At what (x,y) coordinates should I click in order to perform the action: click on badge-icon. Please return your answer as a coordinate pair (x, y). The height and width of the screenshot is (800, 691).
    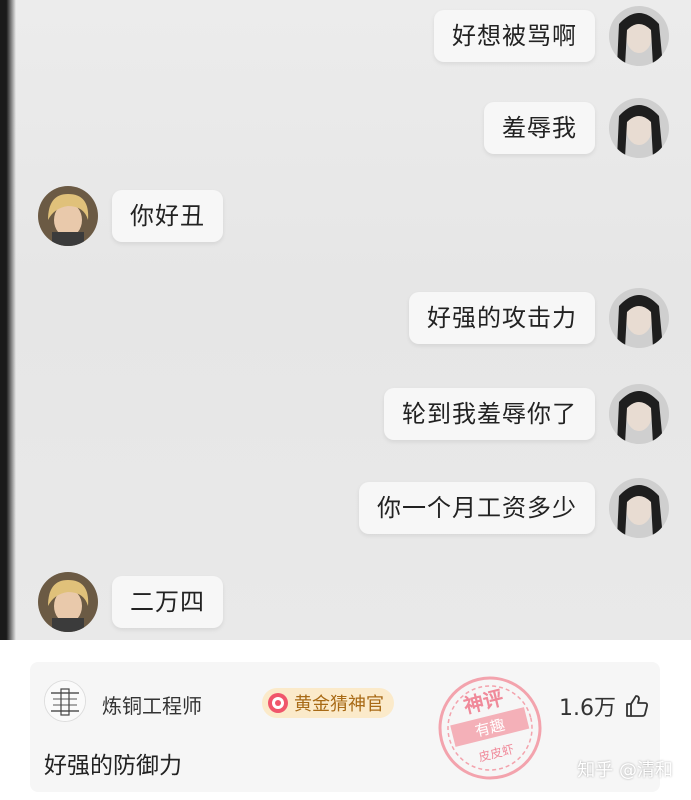
    Looking at the image, I should click on (278, 703).